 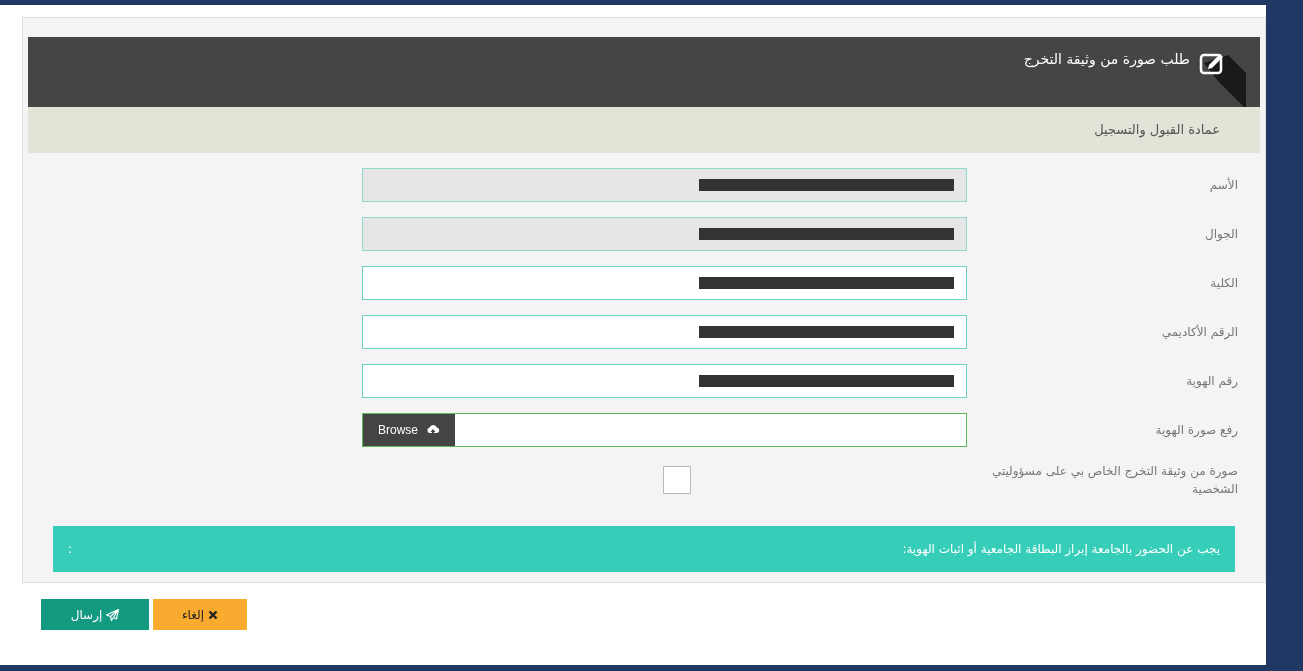 What do you see at coordinates (70, 549) in the screenshot?
I see `notice-colon: :` at bounding box center [70, 549].